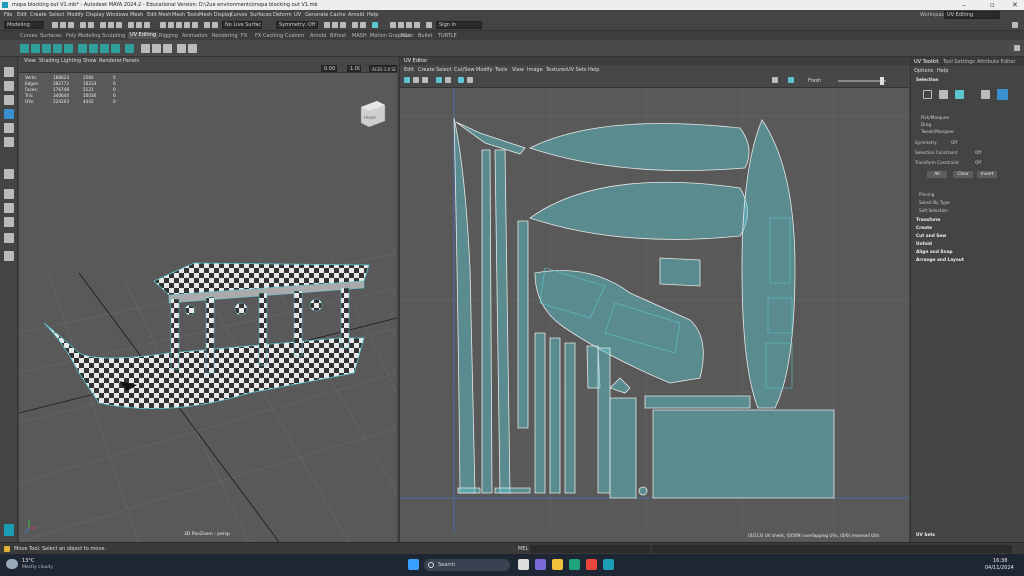 The width and height of the screenshot is (1024, 576). Describe the element at coordinates (933, 210) in the screenshot. I see `soft-selection-section: Soft Selection` at that location.